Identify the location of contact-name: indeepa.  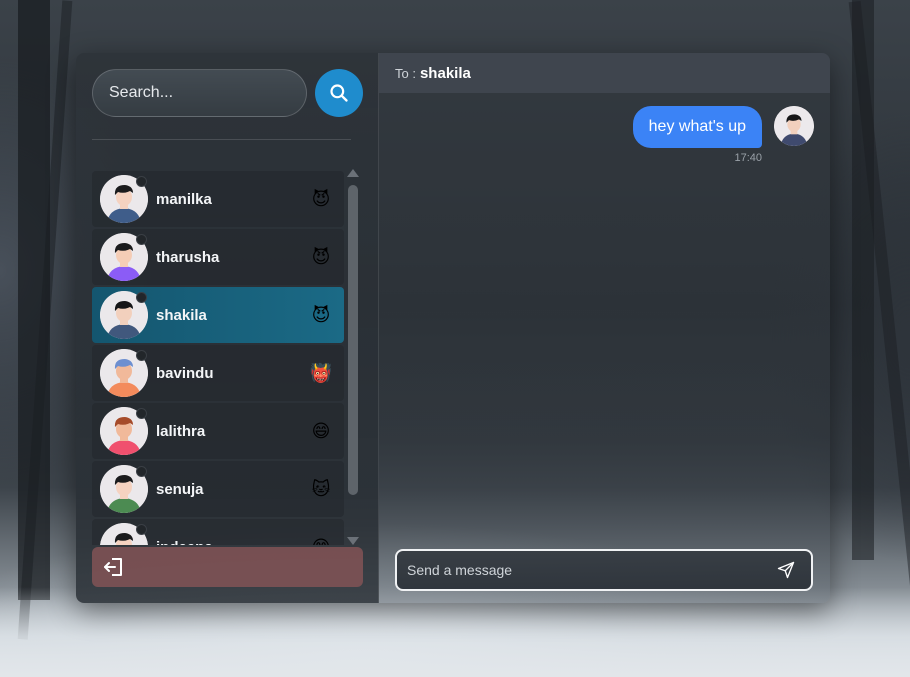
(233, 542).